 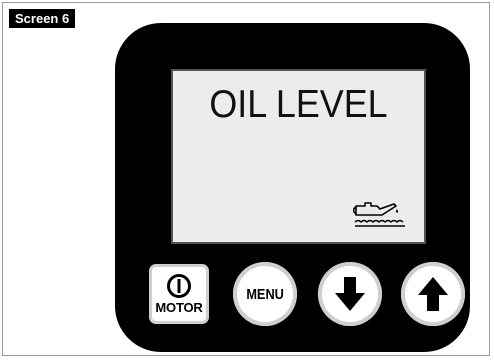 I want to click on arrow-down-icon, so click(x=350, y=294).